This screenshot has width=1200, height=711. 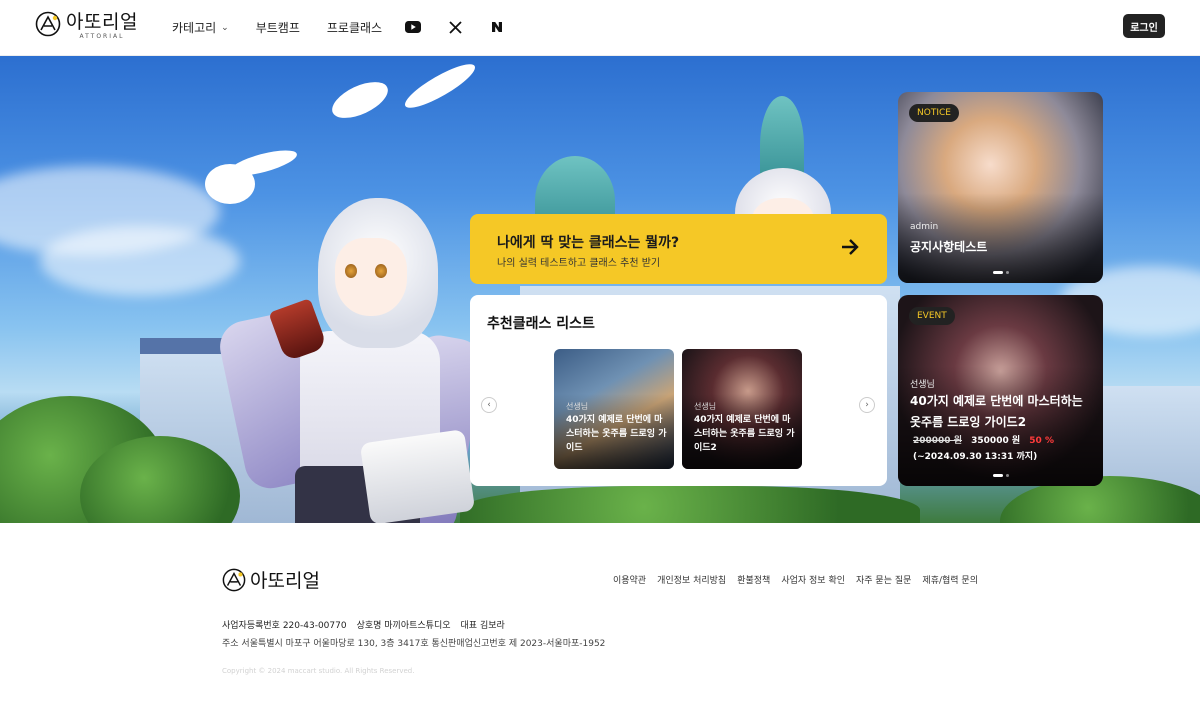 What do you see at coordinates (924, 227) in the screenshot?
I see `notice-author: admin` at bounding box center [924, 227].